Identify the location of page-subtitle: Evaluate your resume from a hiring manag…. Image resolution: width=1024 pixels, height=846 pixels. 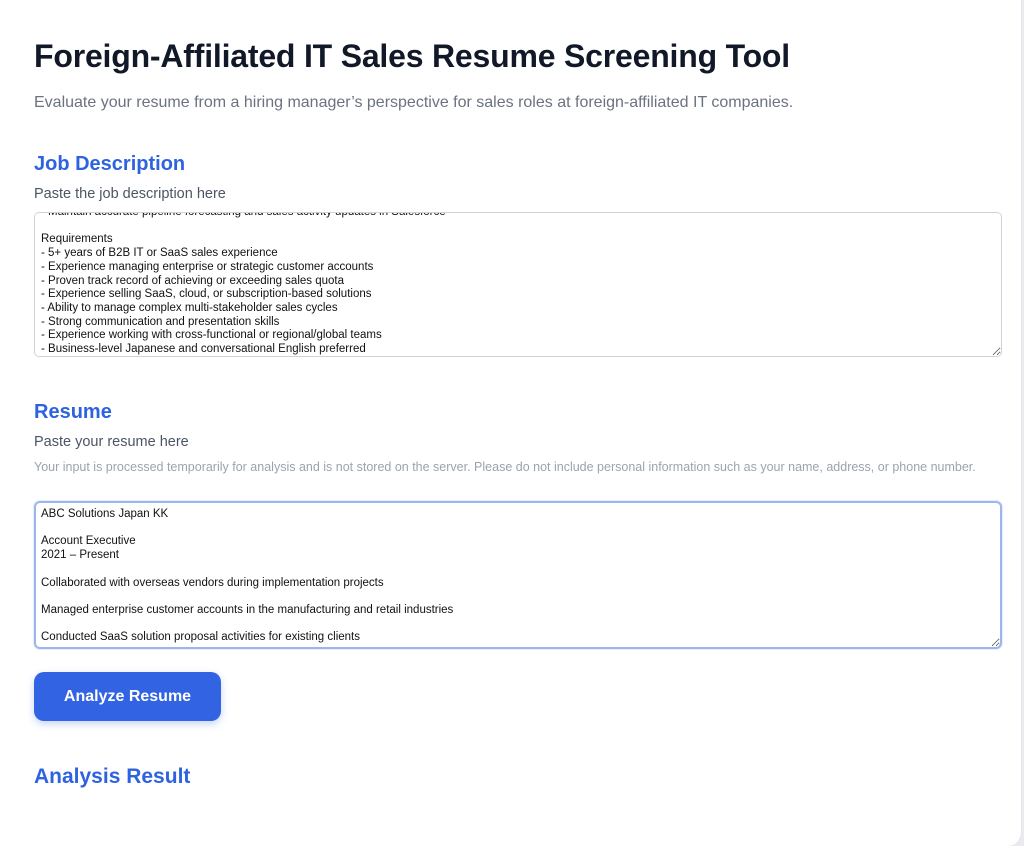
(414, 102).